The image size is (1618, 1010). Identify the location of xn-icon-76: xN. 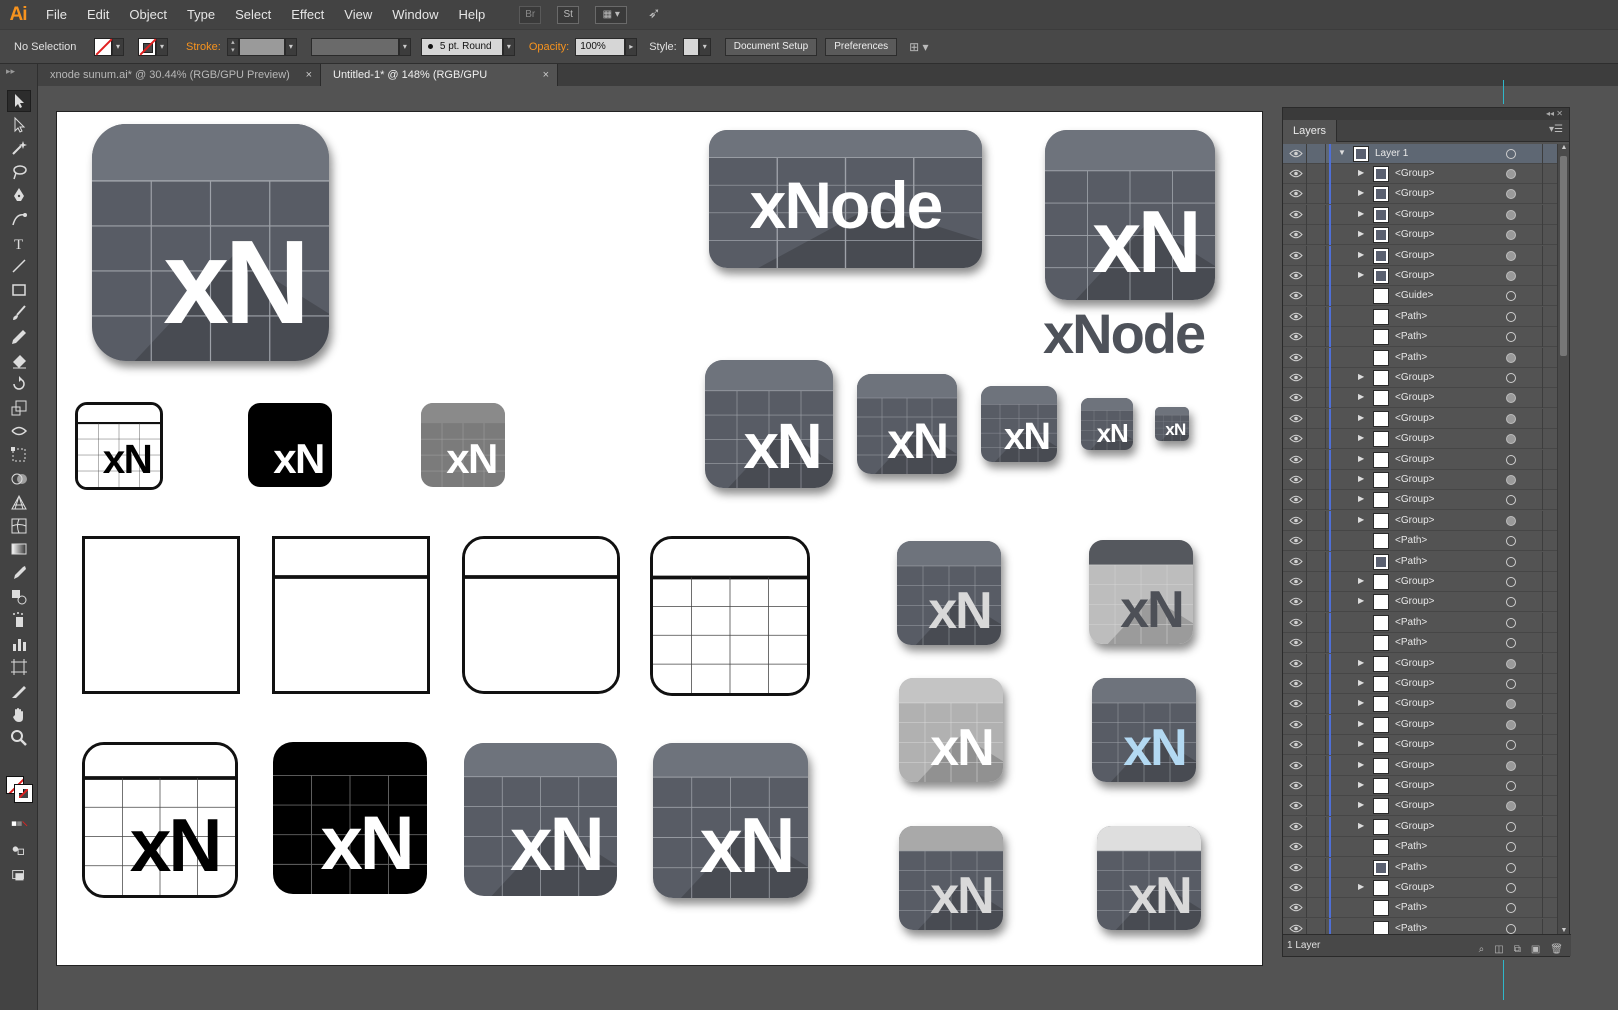
(1019, 424).